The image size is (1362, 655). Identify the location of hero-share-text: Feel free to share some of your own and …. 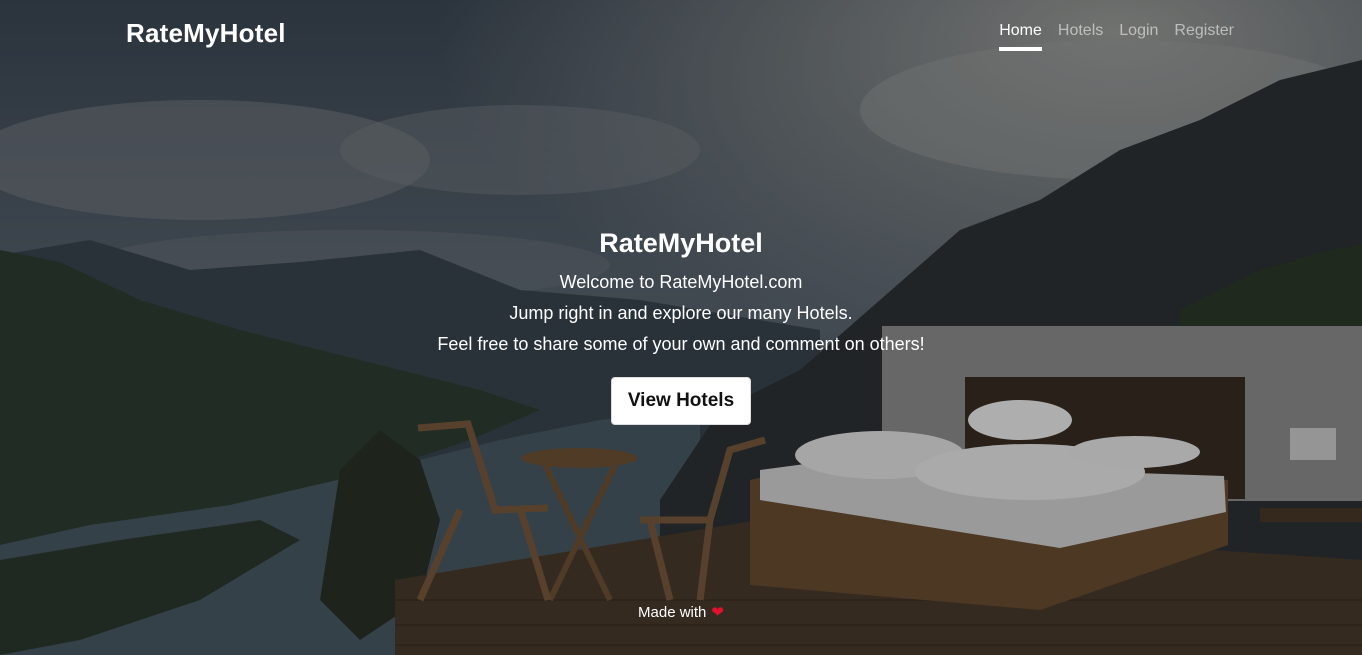
(681, 344).